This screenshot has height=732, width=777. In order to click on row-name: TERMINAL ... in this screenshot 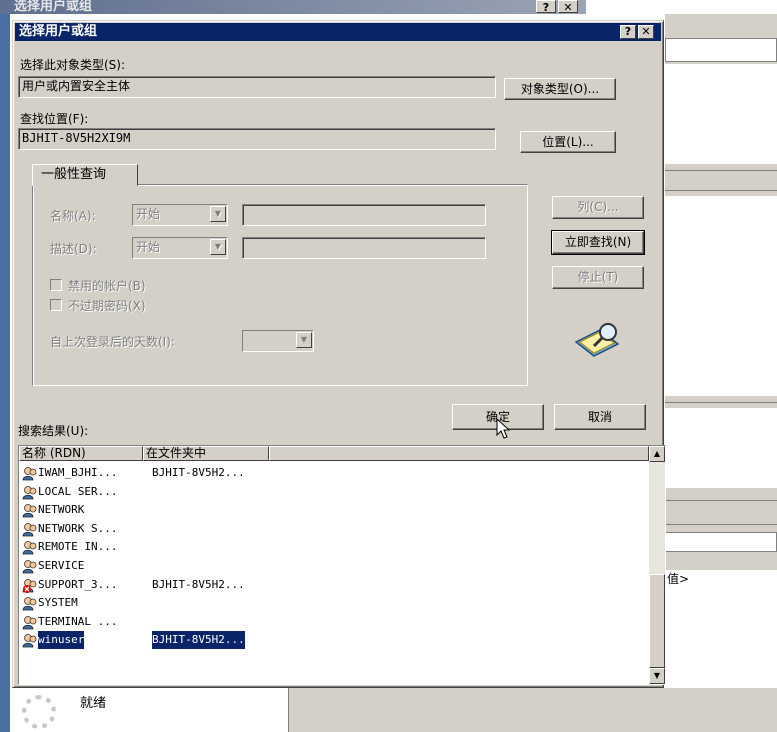, I will do `click(78, 621)`.